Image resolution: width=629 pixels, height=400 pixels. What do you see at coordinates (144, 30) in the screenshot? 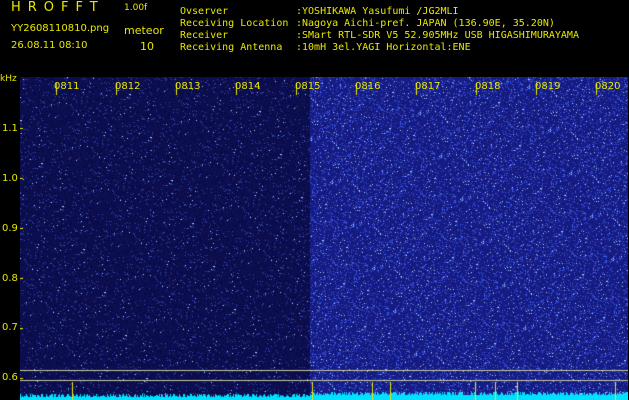
I see `meteor-label: meteor` at bounding box center [144, 30].